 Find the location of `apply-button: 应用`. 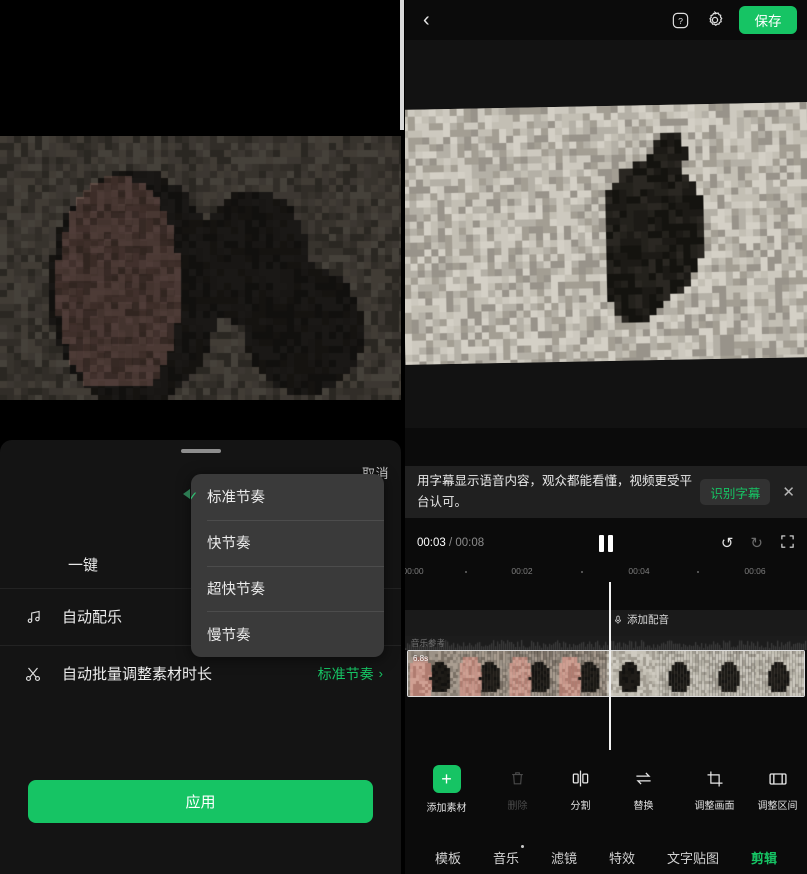

apply-button: 应用 is located at coordinates (200, 801).